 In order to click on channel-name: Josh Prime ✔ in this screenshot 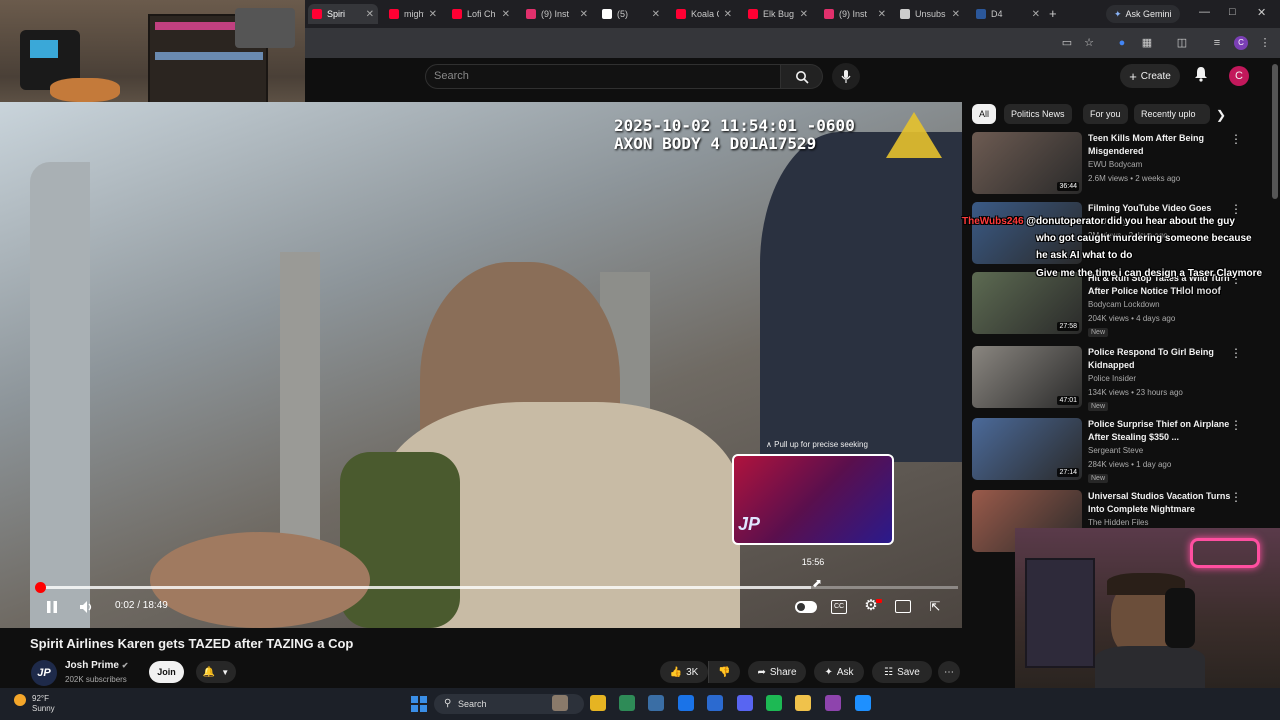, I will do `click(96, 665)`.